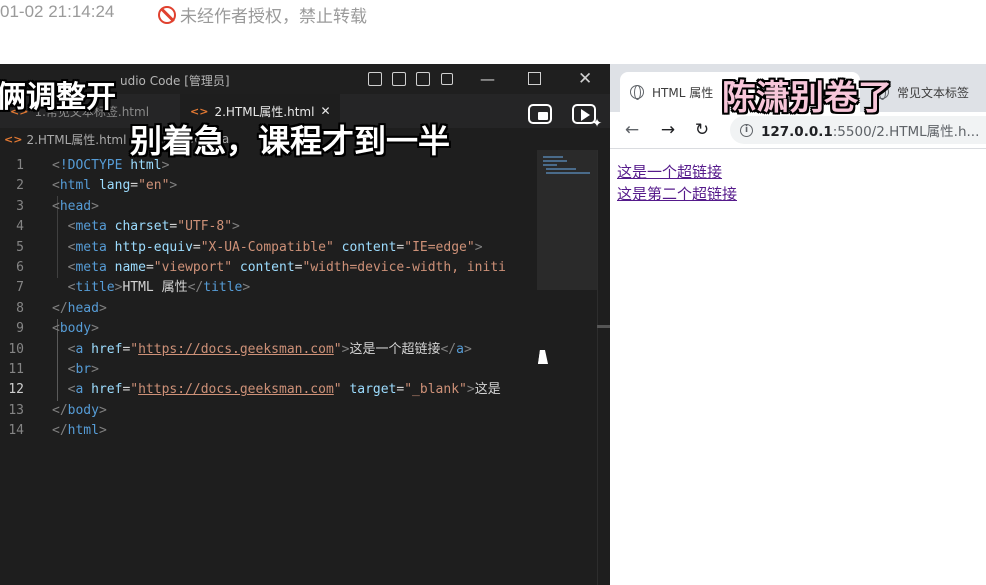  What do you see at coordinates (175, 81) in the screenshot?
I see `vscode-title: udio Code [管理员]` at bounding box center [175, 81].